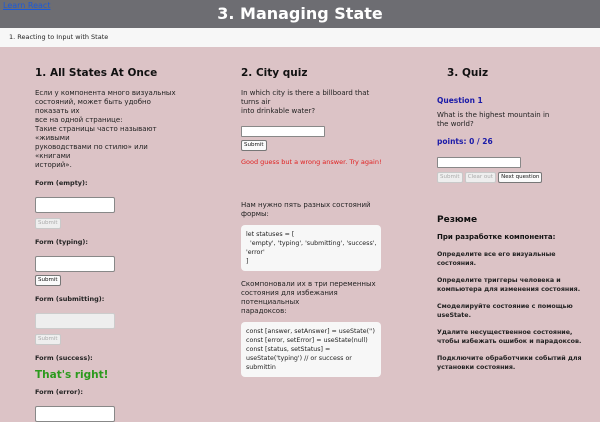  Describe the element at coordinates (96, 73) in the screenshot. I see `section-title-all-states: 1. All States At Once` at that location.